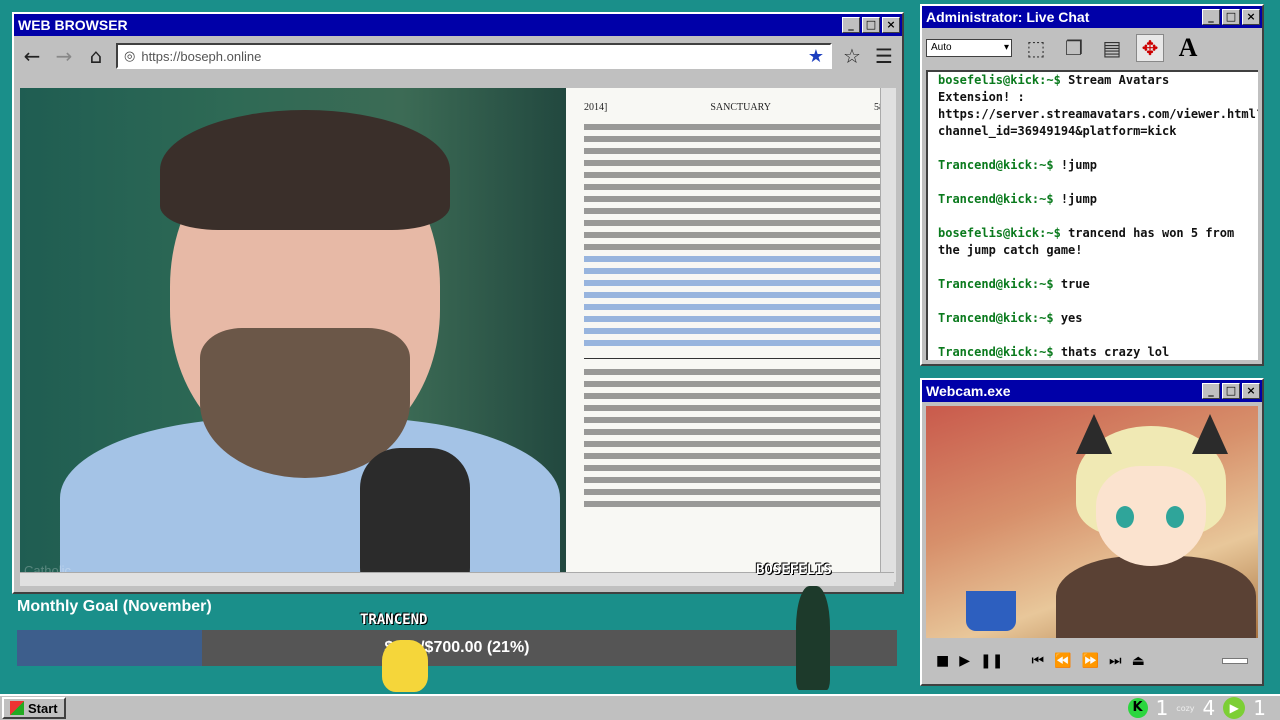  What do you see at coordinates (1092, 522) in the screenshot?
I see `webcam-feed` at bounding box center [1092, 522].